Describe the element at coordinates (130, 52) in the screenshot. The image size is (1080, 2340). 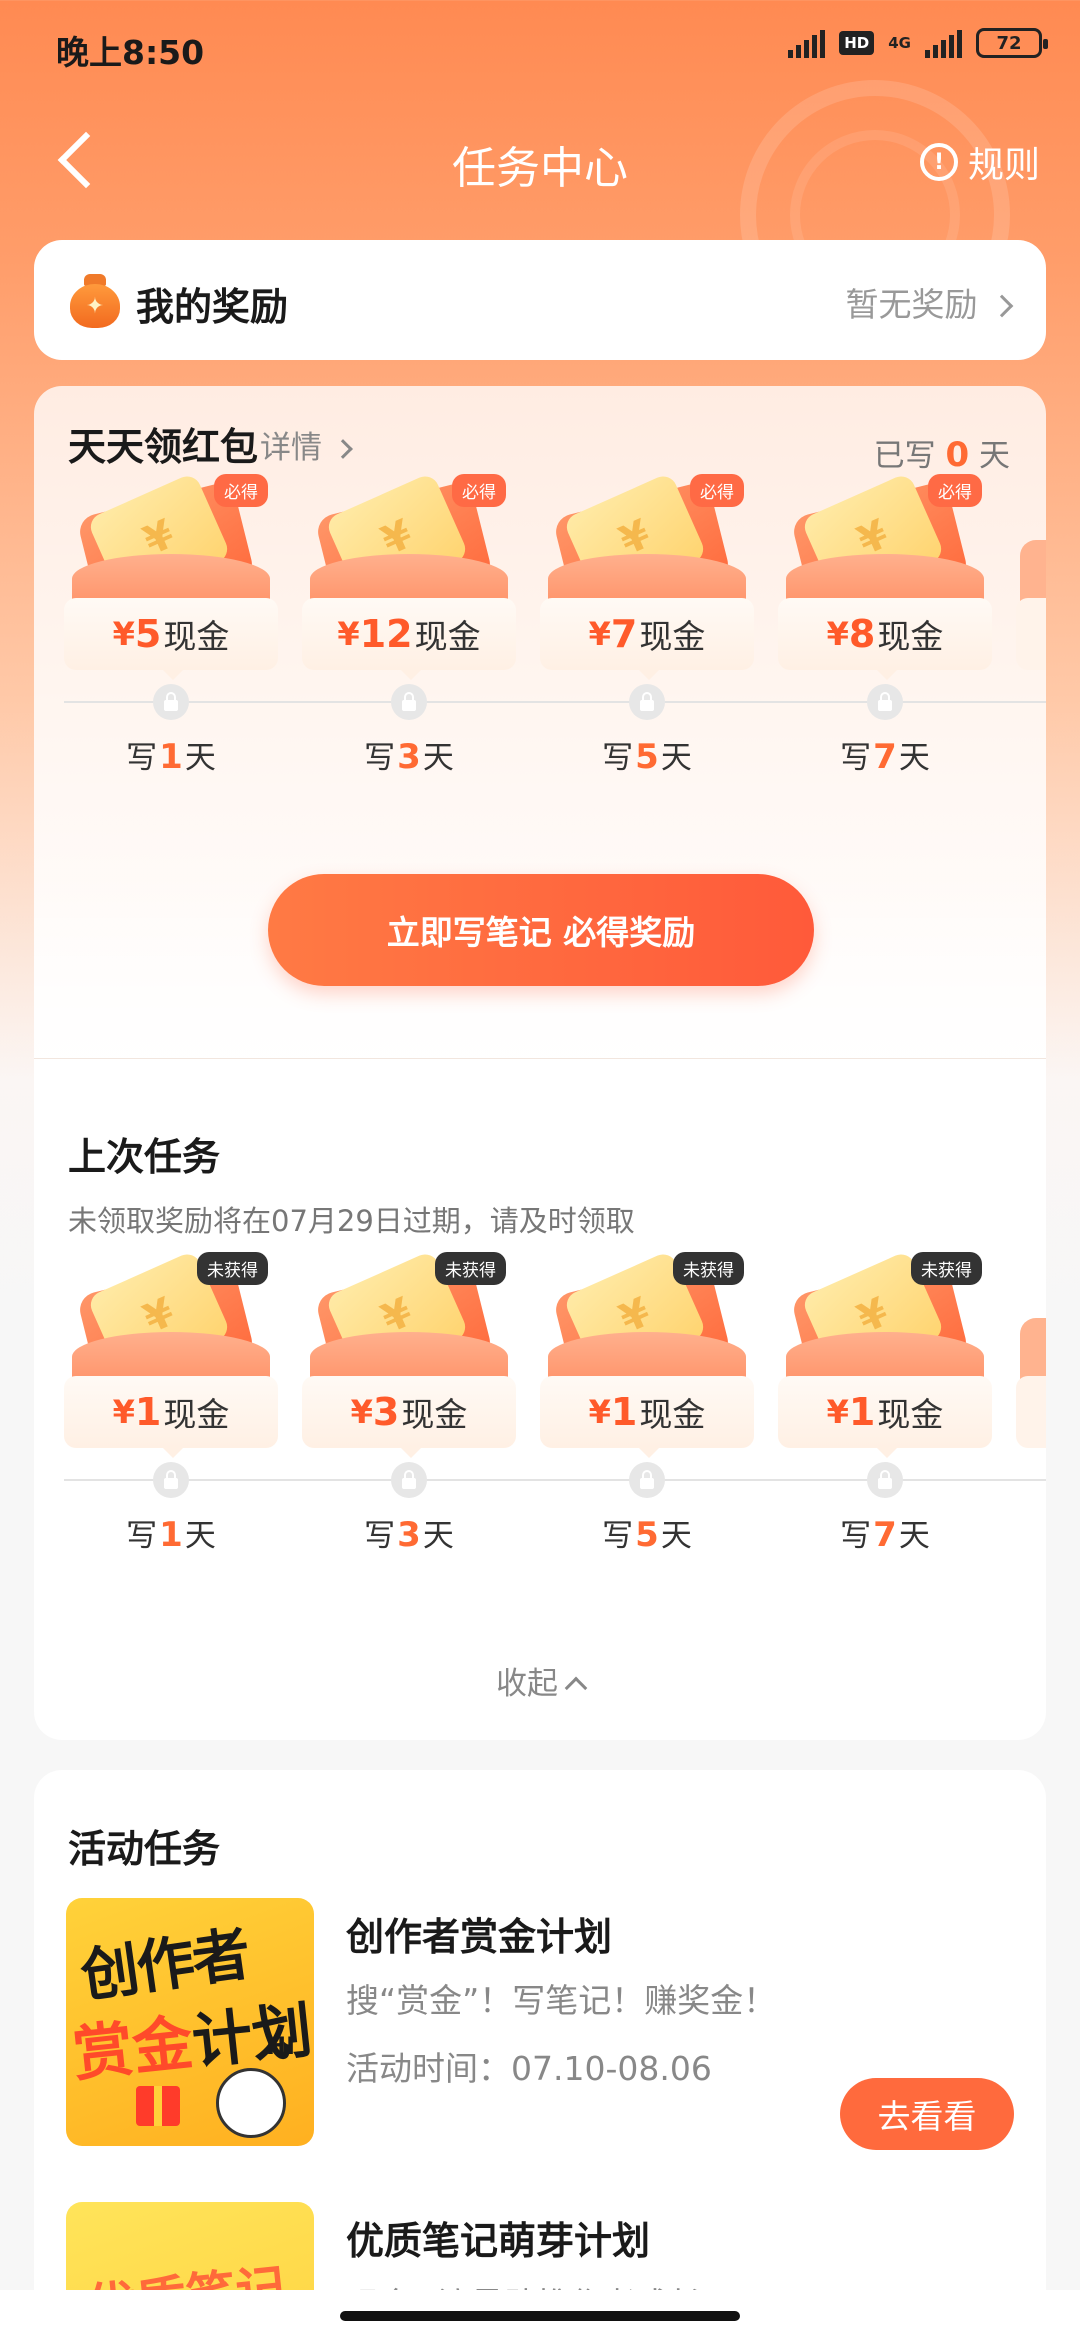
I see `status-time: 晚上8:50` at that location.